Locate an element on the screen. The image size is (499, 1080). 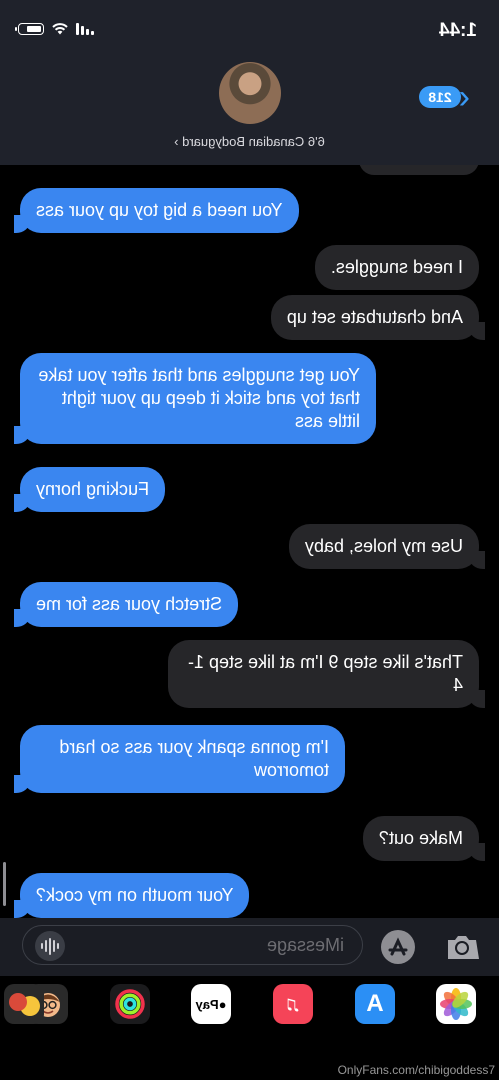
status-icons is located at coordinates (56, 28).